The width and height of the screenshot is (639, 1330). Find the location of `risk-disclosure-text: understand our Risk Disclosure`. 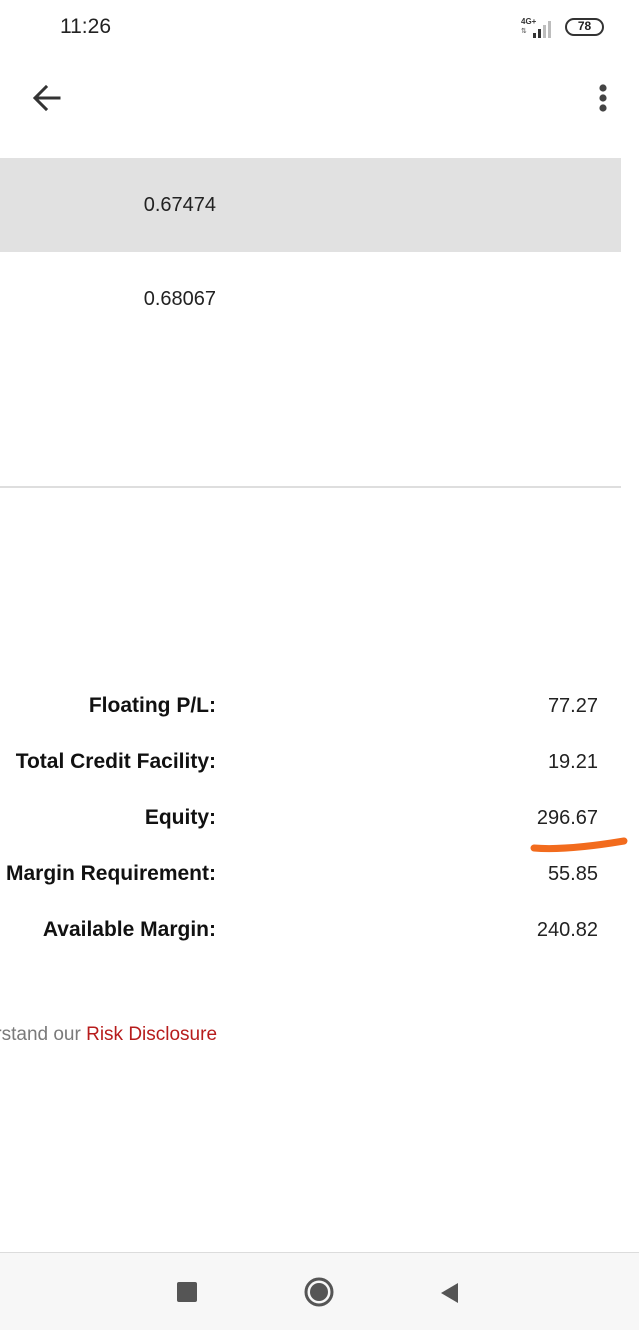

risk-disclosure-text: understand our Risk Disclosure is located at coordinates (108, 1035).